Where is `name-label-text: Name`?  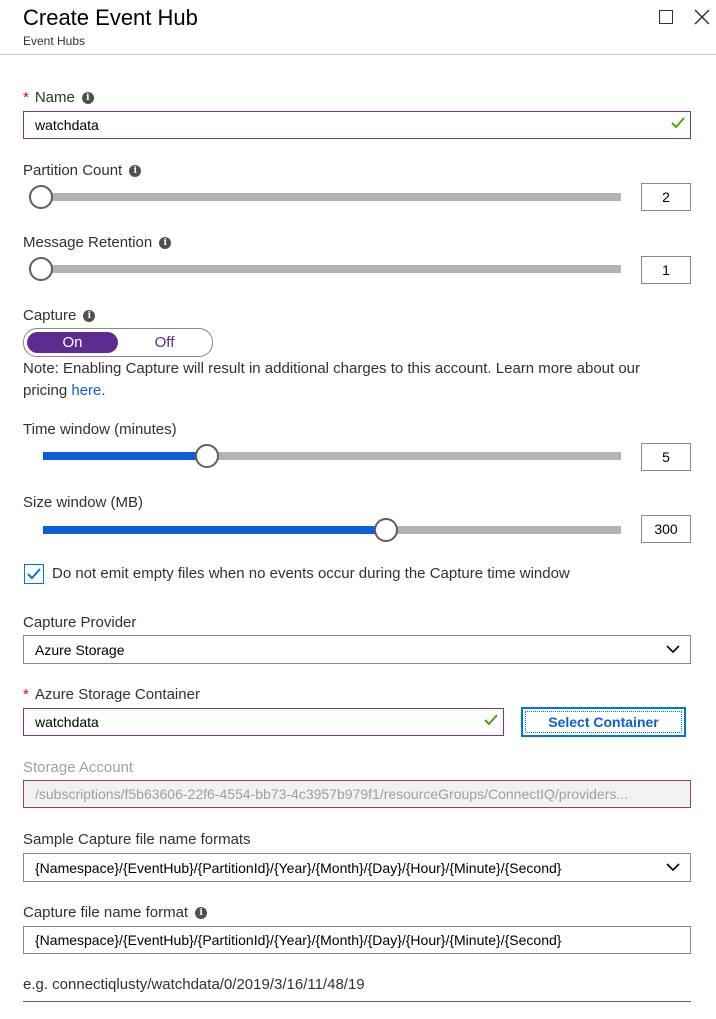
name-label-text: Name is located at coordinates (54, 97).